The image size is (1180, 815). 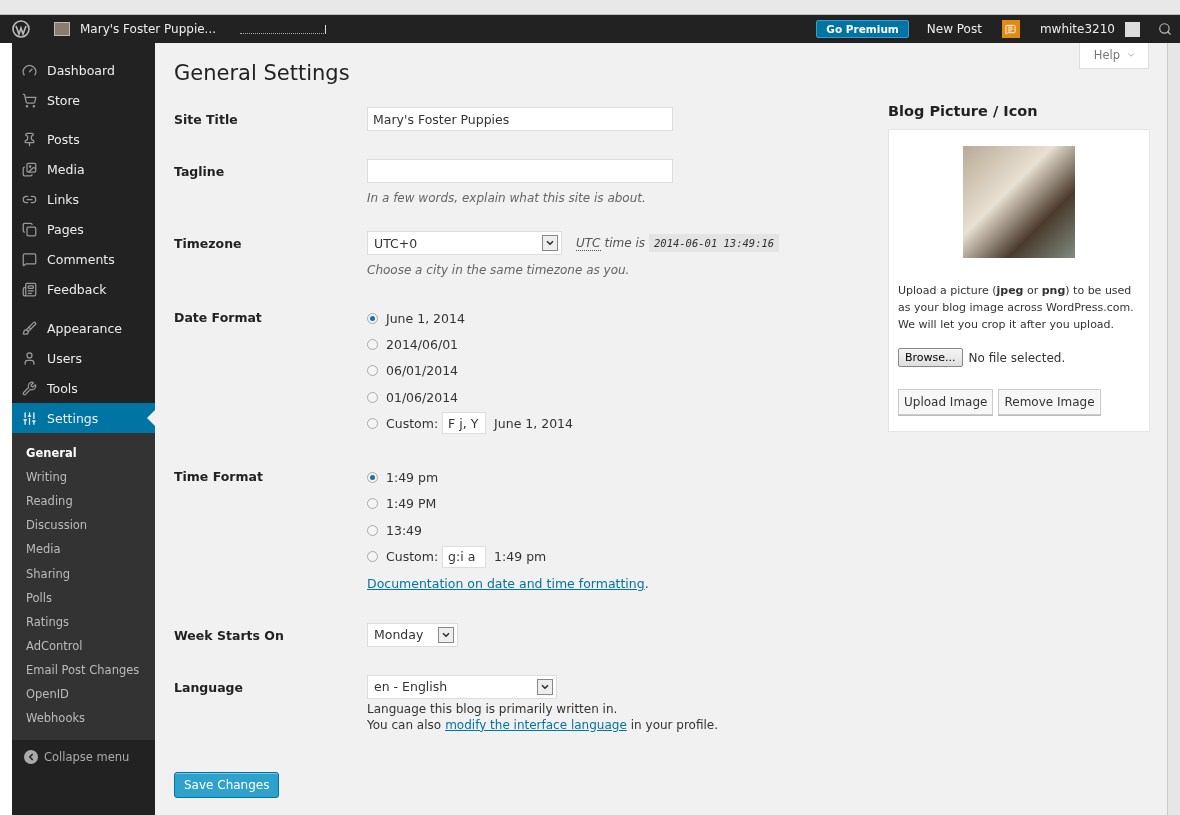 I want to click on submenu-item: Ratings, so click(x=83, y=621).